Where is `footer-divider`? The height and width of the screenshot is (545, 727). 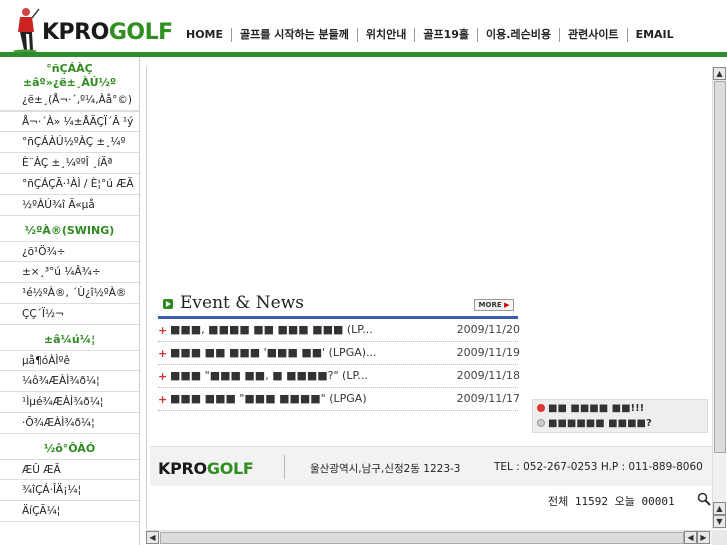 footer-divider is located at coordinates (284, 467).